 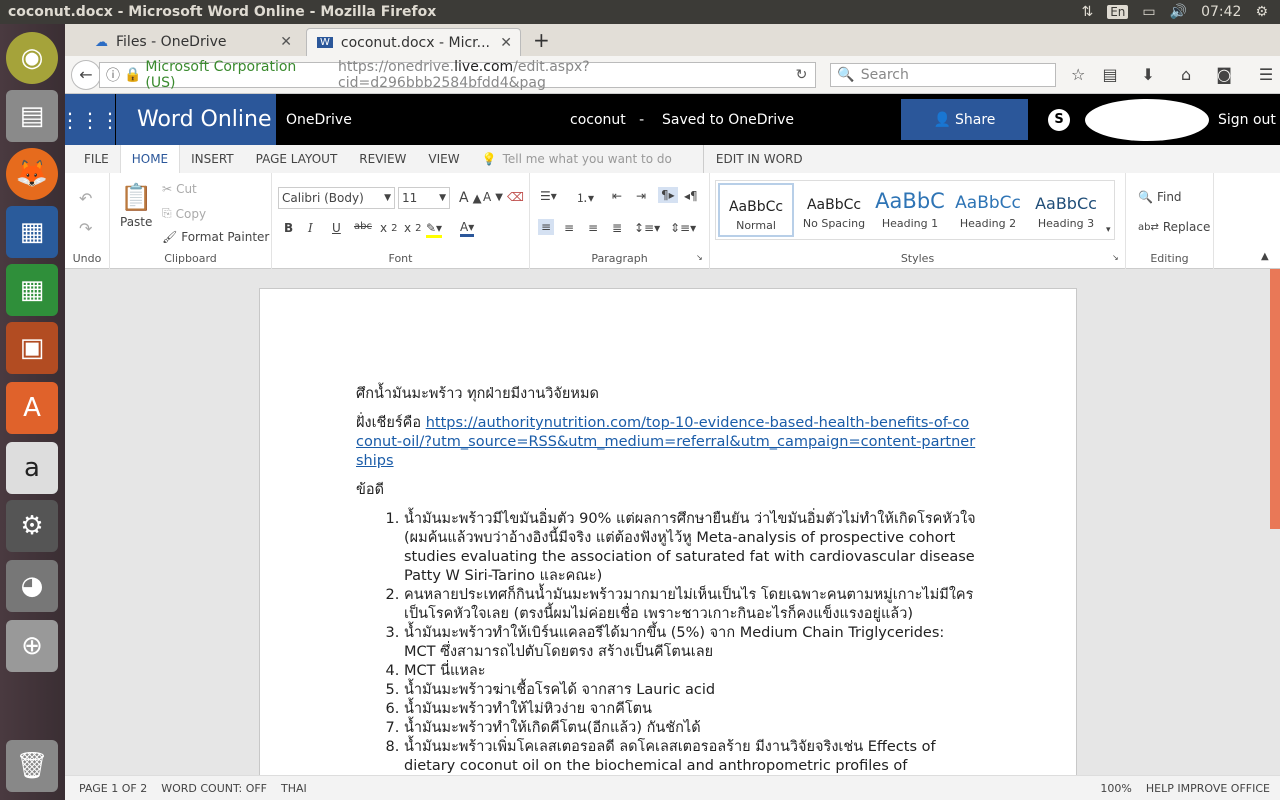 What do you see at coordinates (548, 196) in the screenshot?
I see `bullets-icon: ☰▾` at bounding box center [548, 196].